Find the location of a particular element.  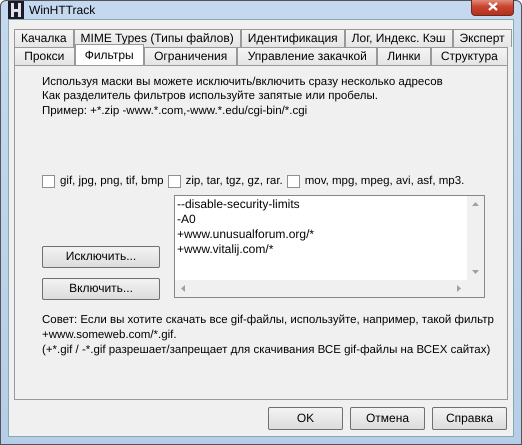

filter-entry: +www.unusualforum.org/* is located at coordinates (321, 234).